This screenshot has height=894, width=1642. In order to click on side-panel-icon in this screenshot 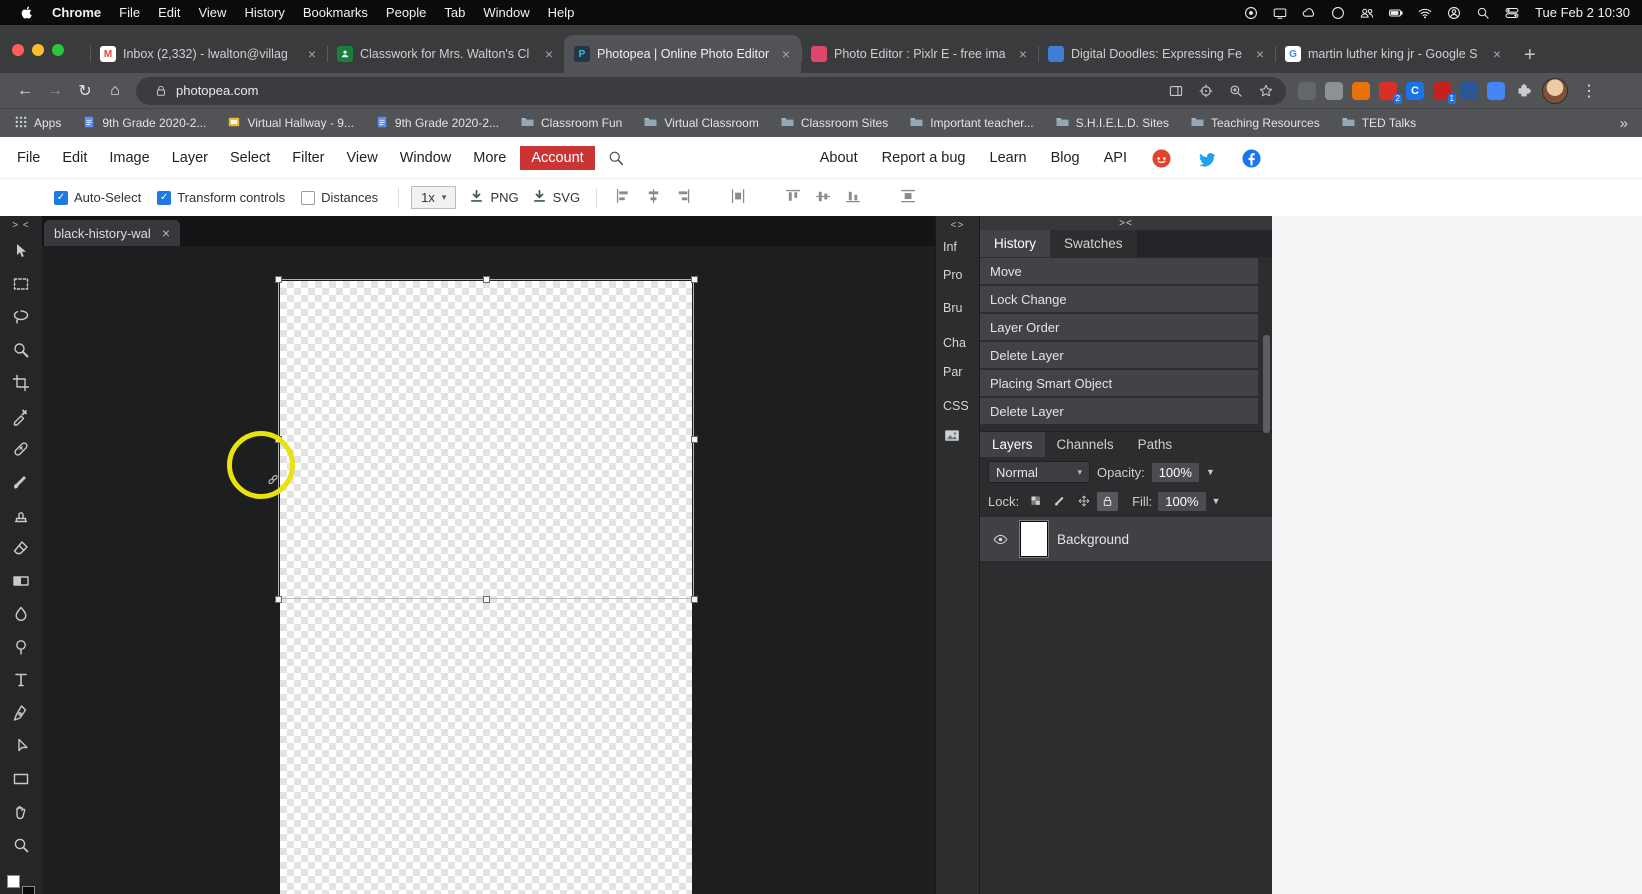, I will do `click(1176, 91)`.